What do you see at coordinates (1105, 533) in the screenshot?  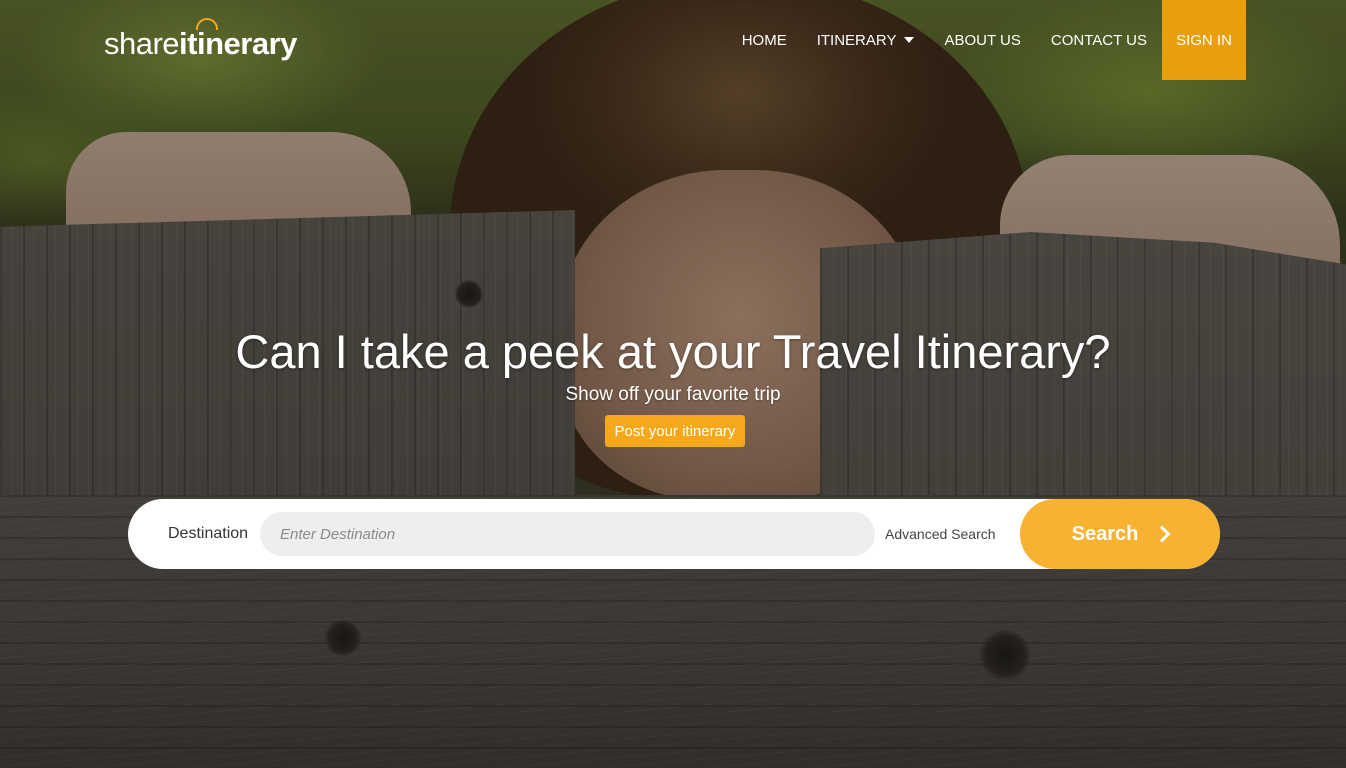 I see `search-button-label: Search` at bounding box center [1105, 533].